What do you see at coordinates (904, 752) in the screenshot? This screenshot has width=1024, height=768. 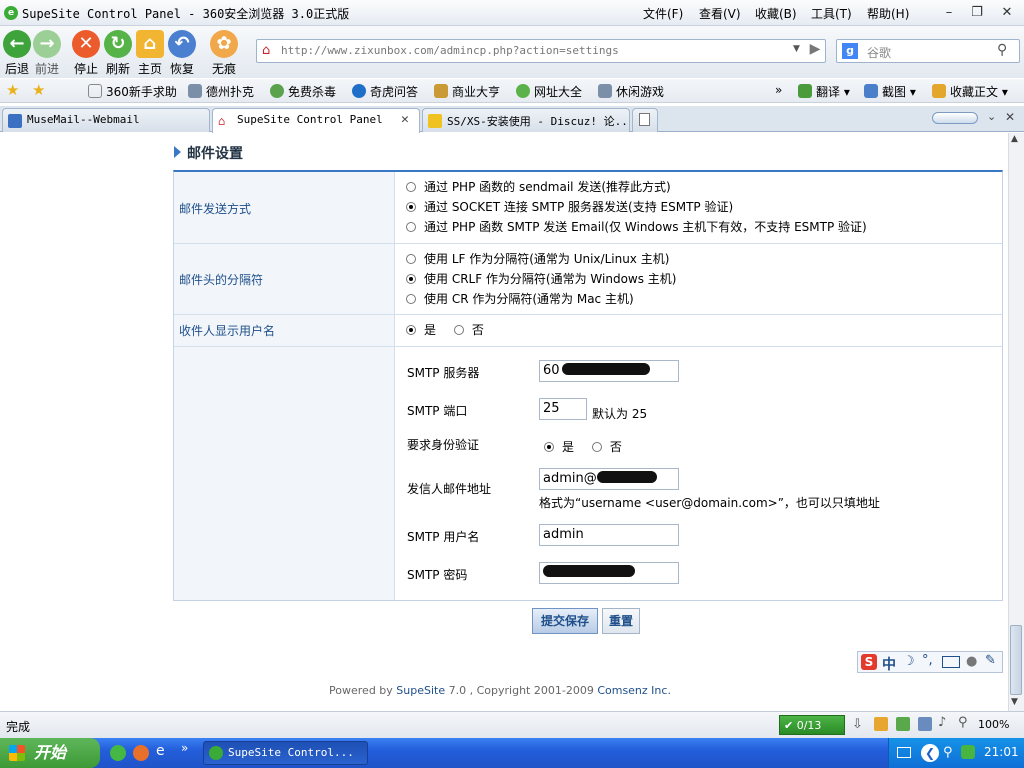 I see `keyboard-tray-icon` at bounding box center [904, 752].